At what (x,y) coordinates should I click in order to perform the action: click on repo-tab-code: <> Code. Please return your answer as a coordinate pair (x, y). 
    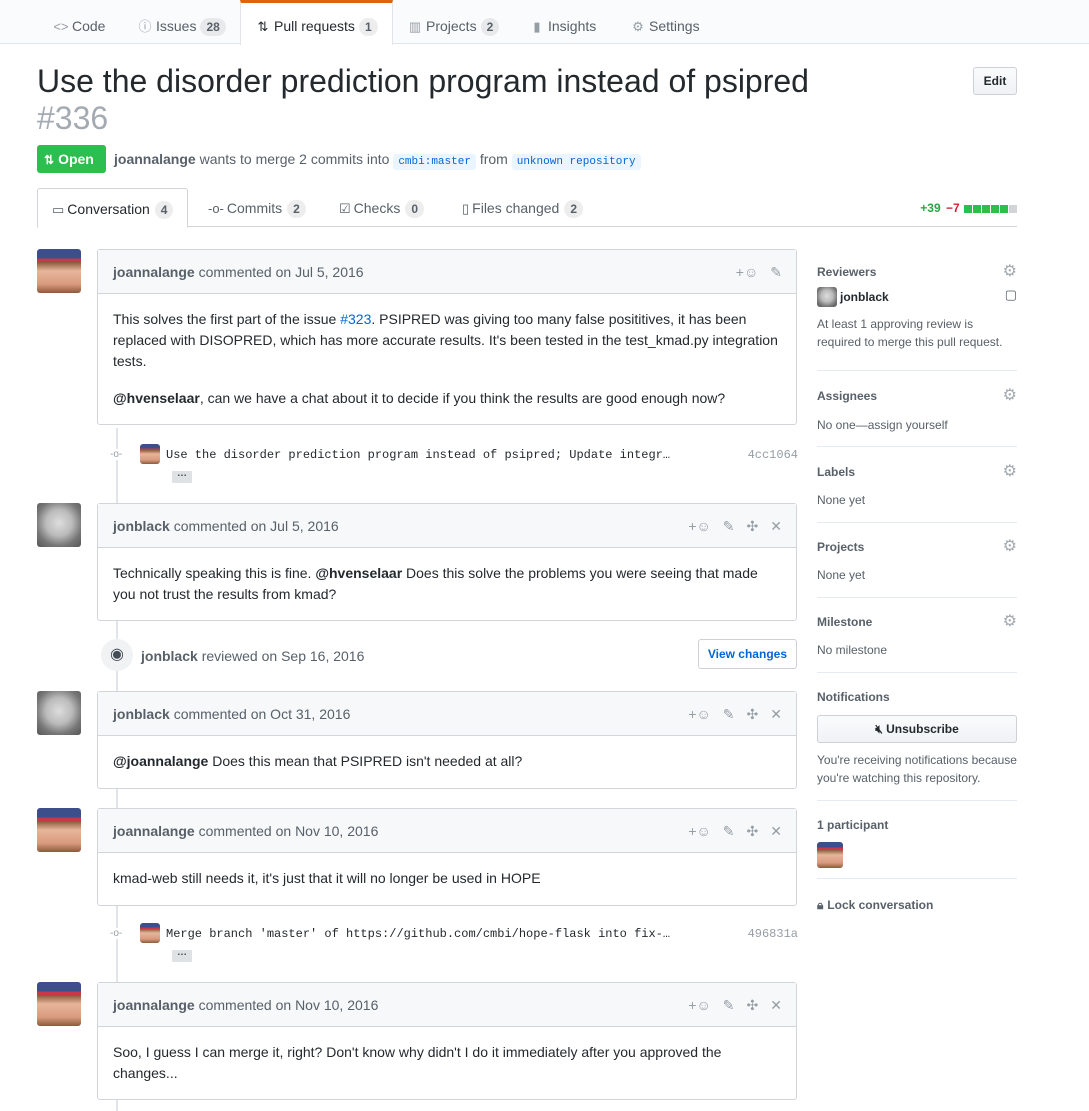
    Looking at the image, I should click on (79, 22).